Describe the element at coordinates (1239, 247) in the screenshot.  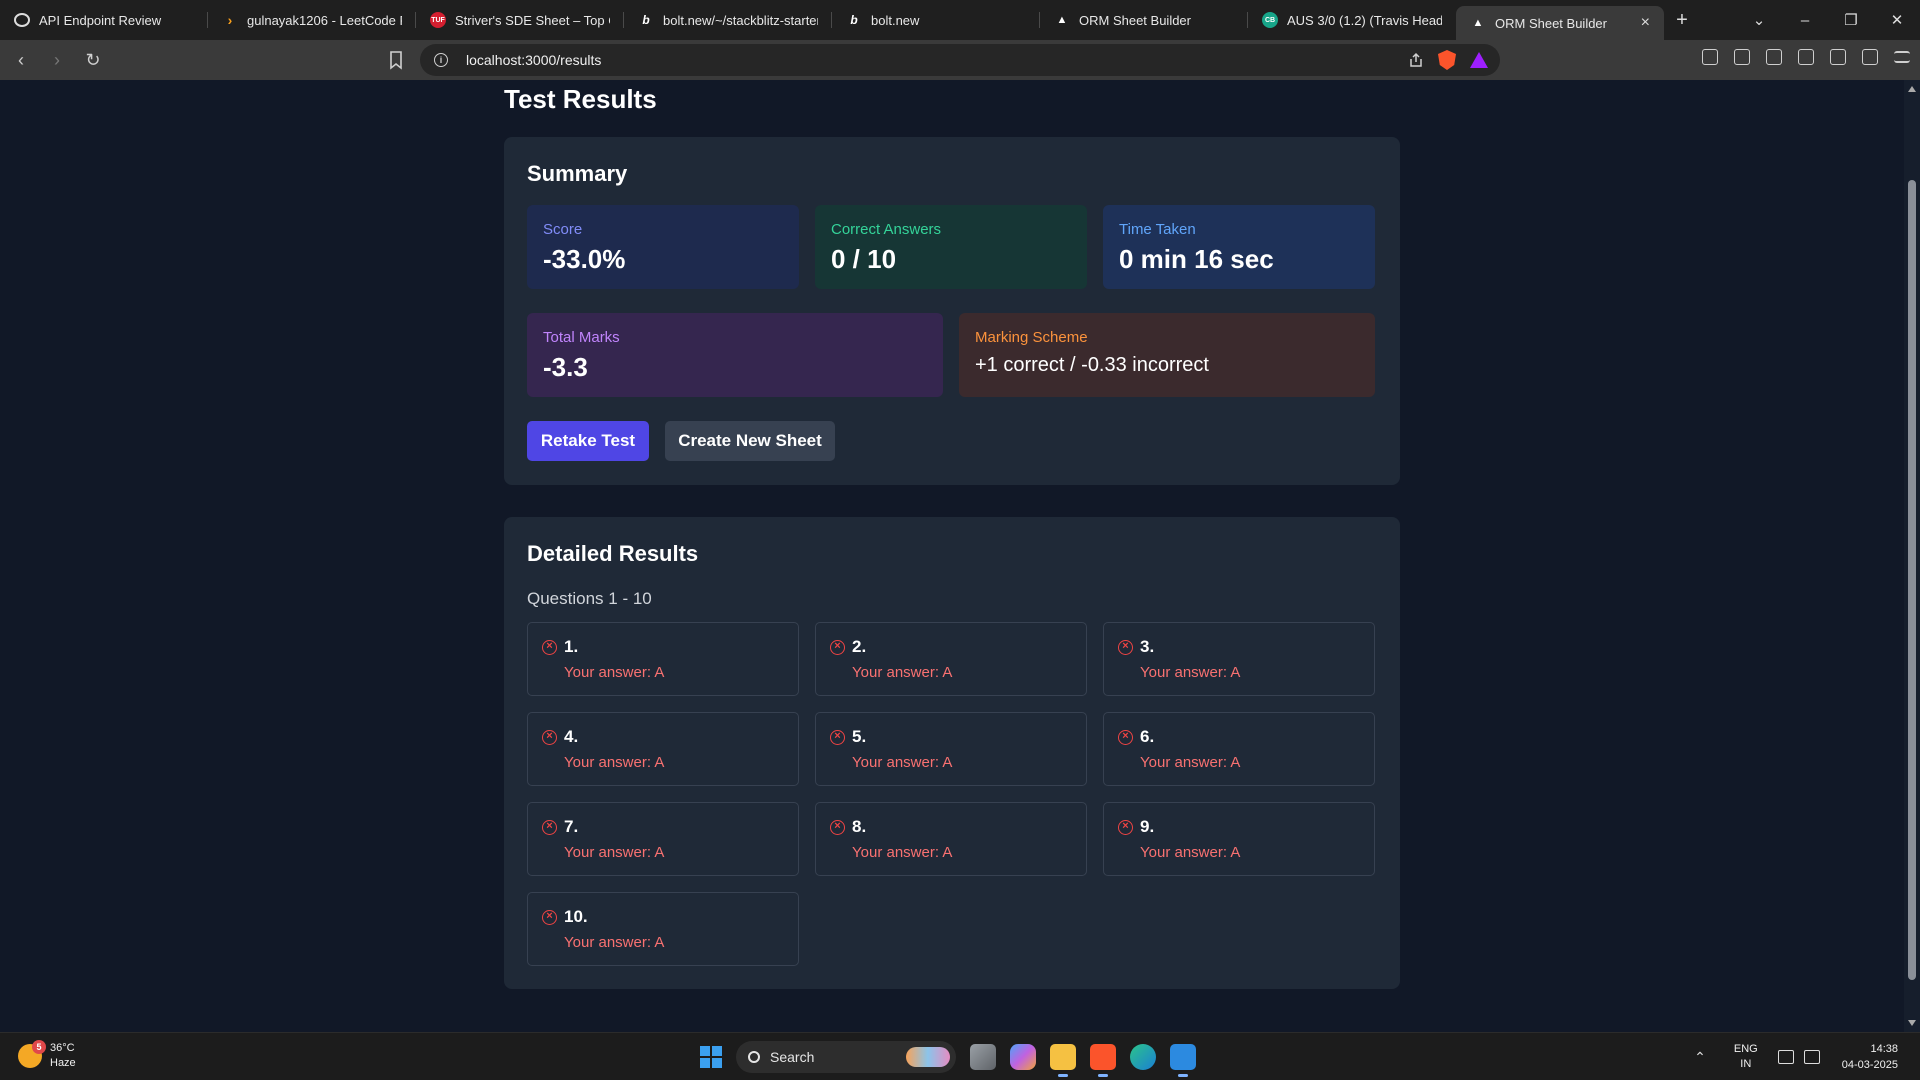
I see `time-taken-stat: Time Taken 0 min 16 sec` at that location.